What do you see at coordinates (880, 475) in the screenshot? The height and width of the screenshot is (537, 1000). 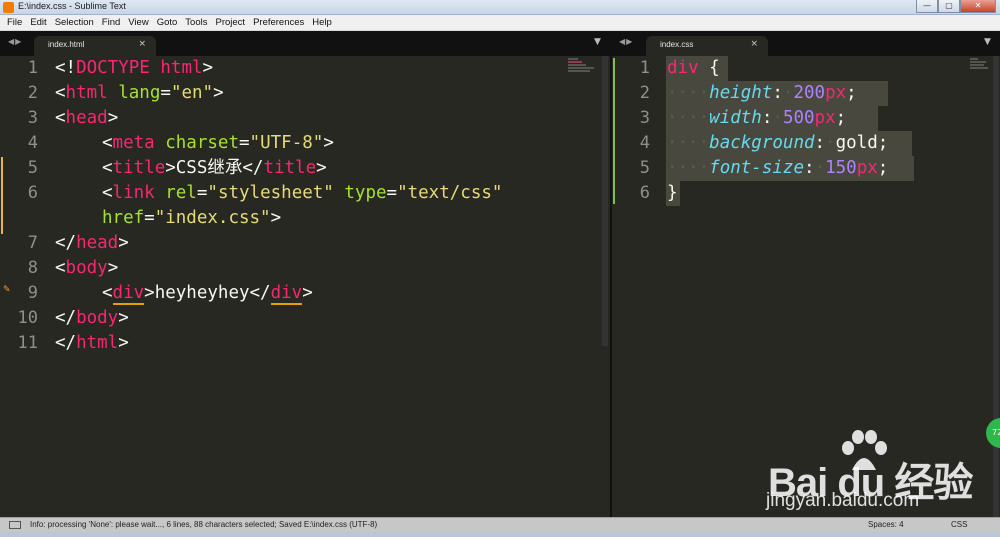 I see `baidu-watermark: Bai du 经验 jingyan.baidu.com` at bounding box center [880, 475].